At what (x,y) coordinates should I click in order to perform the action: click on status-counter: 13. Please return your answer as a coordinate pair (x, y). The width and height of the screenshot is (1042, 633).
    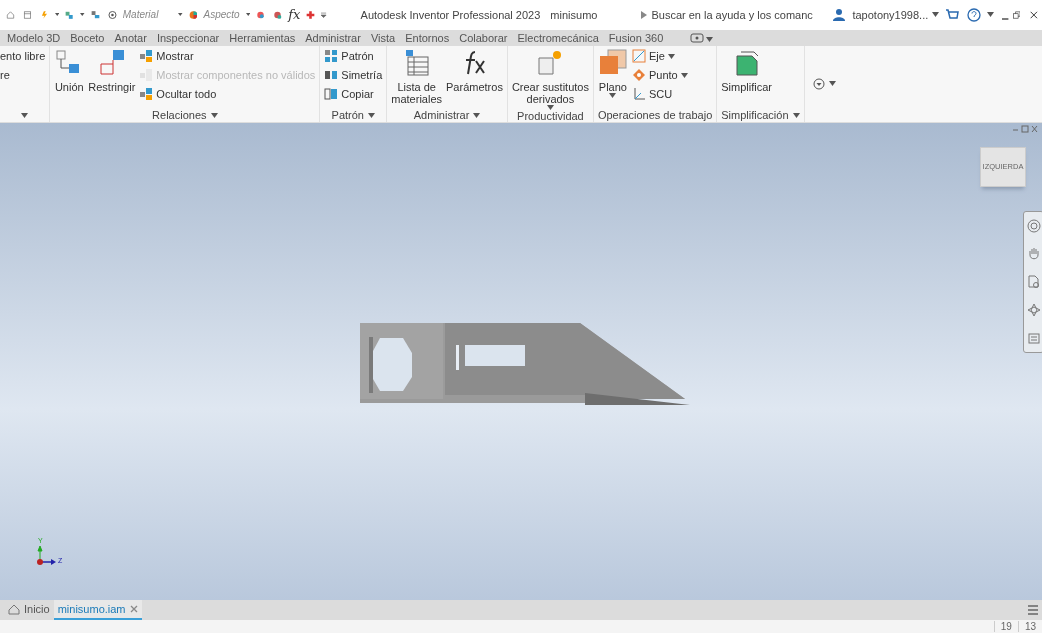
    Looking at the image, I should click on (1029, 626).